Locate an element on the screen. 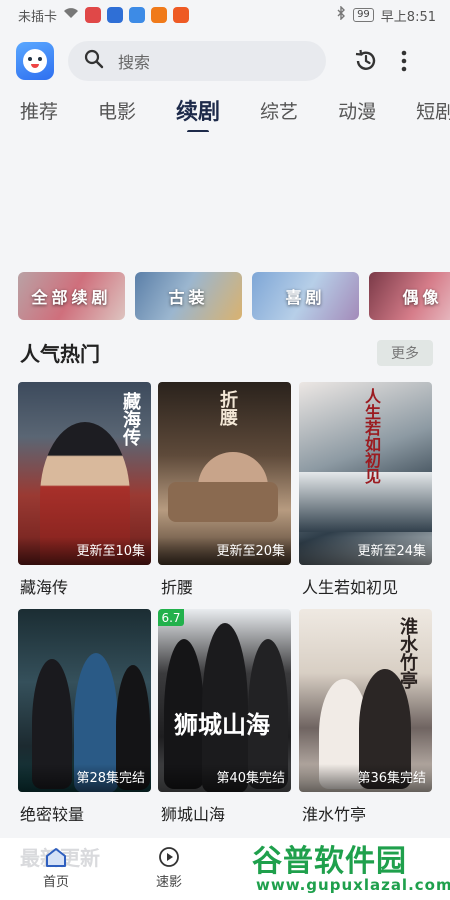 The height and width of the screenshot is (900, 450). category-tabs: 推荐 电影 续剧 综艺 动漫 短剧 is located at coordinates (225, 110).